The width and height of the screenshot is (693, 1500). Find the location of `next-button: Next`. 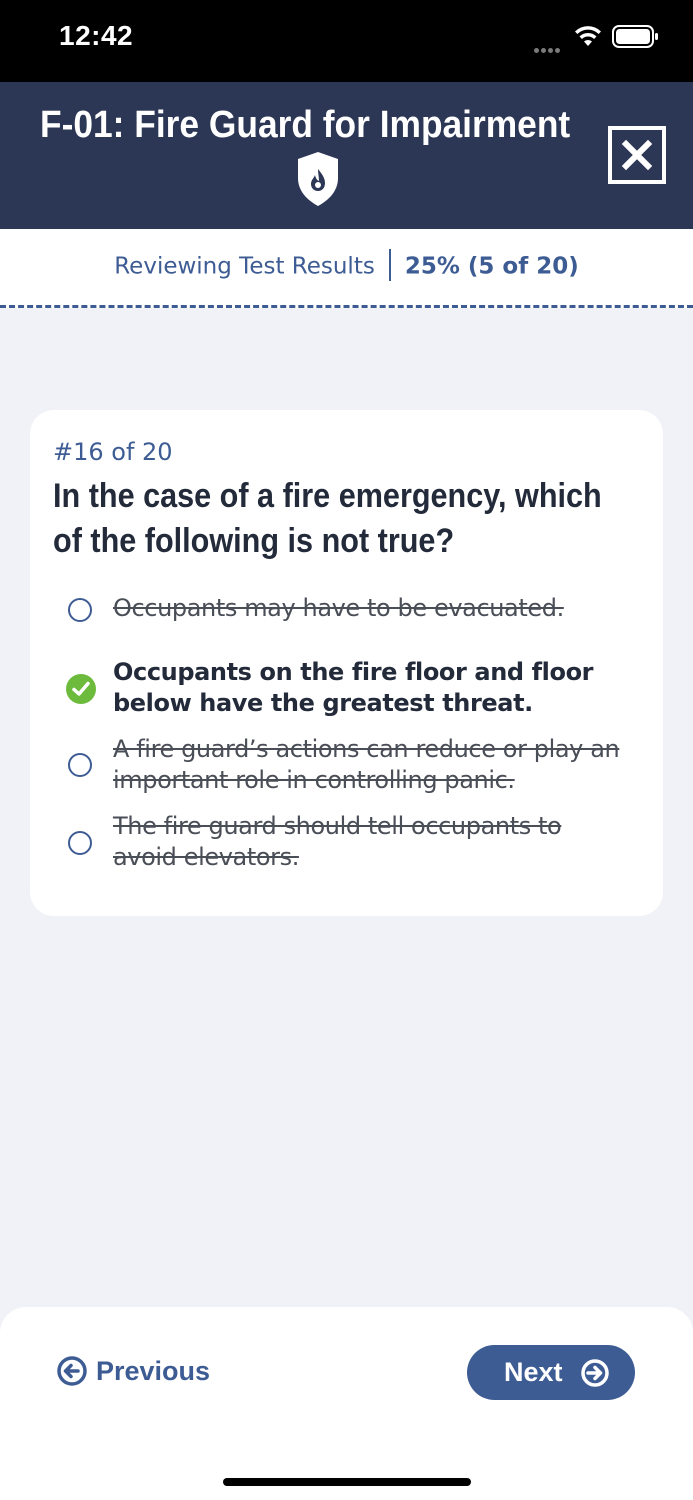

next-button: Next is located at coordinates (551, 1372).